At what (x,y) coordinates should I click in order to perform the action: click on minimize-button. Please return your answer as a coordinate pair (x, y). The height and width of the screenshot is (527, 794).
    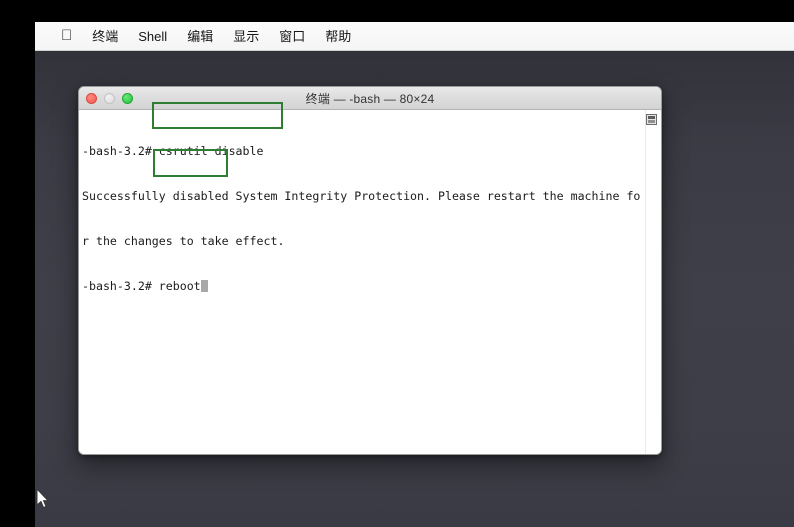
    Looking at the image, I should click on (109, 98).